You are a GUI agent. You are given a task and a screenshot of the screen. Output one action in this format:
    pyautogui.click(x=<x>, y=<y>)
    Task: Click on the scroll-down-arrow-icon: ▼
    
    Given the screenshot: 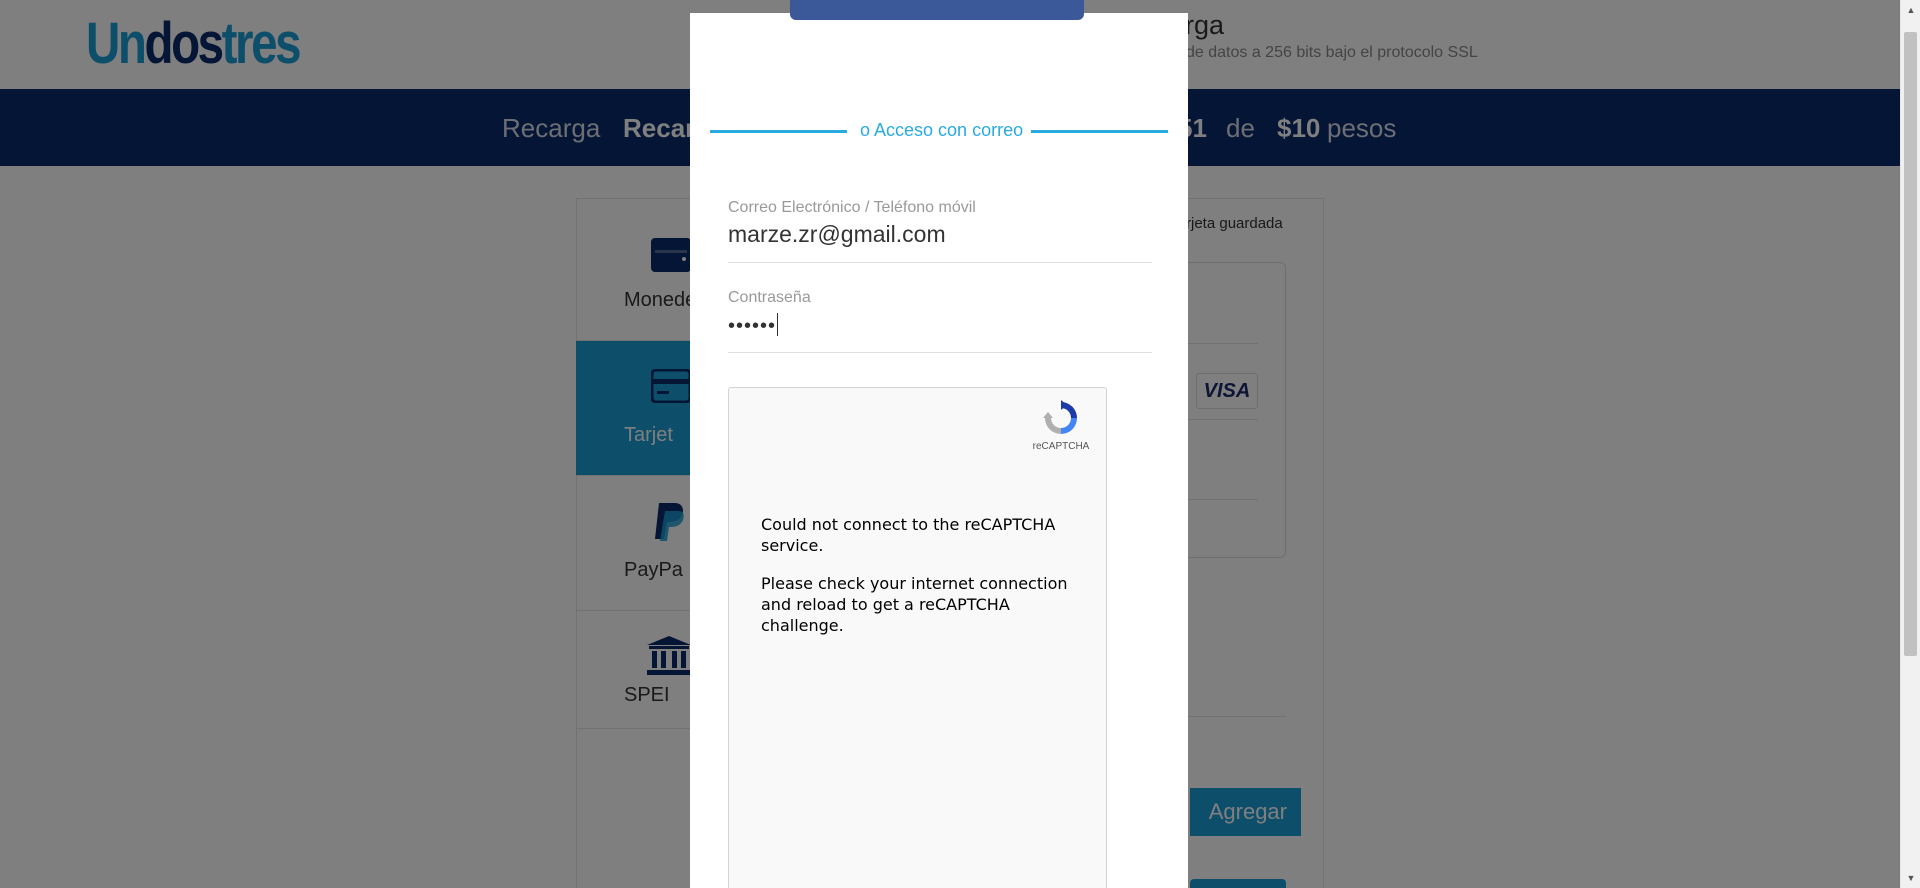 What is the action you would take?
    pyautogui.click(x=1910, y=878)
    